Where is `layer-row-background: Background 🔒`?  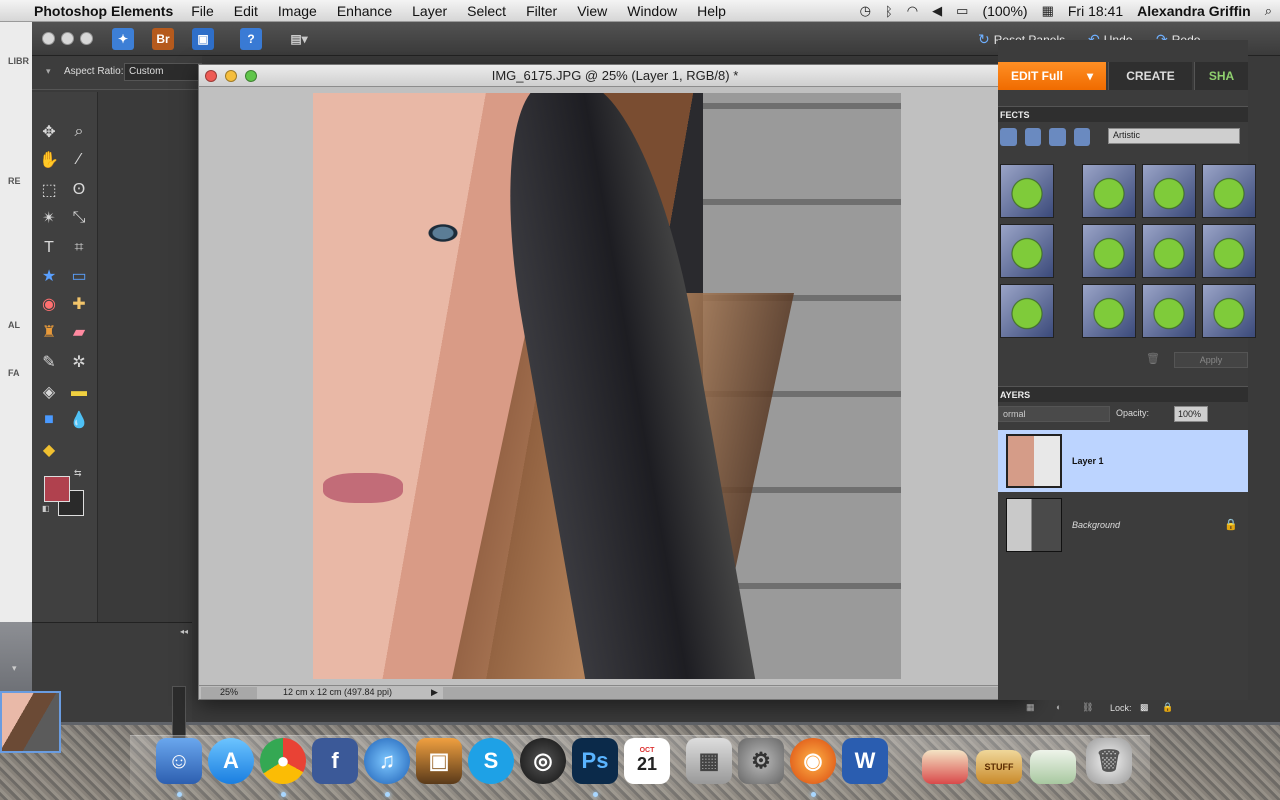 layer-row-background: Background 🔒 is located at coordinates (1123, 525).